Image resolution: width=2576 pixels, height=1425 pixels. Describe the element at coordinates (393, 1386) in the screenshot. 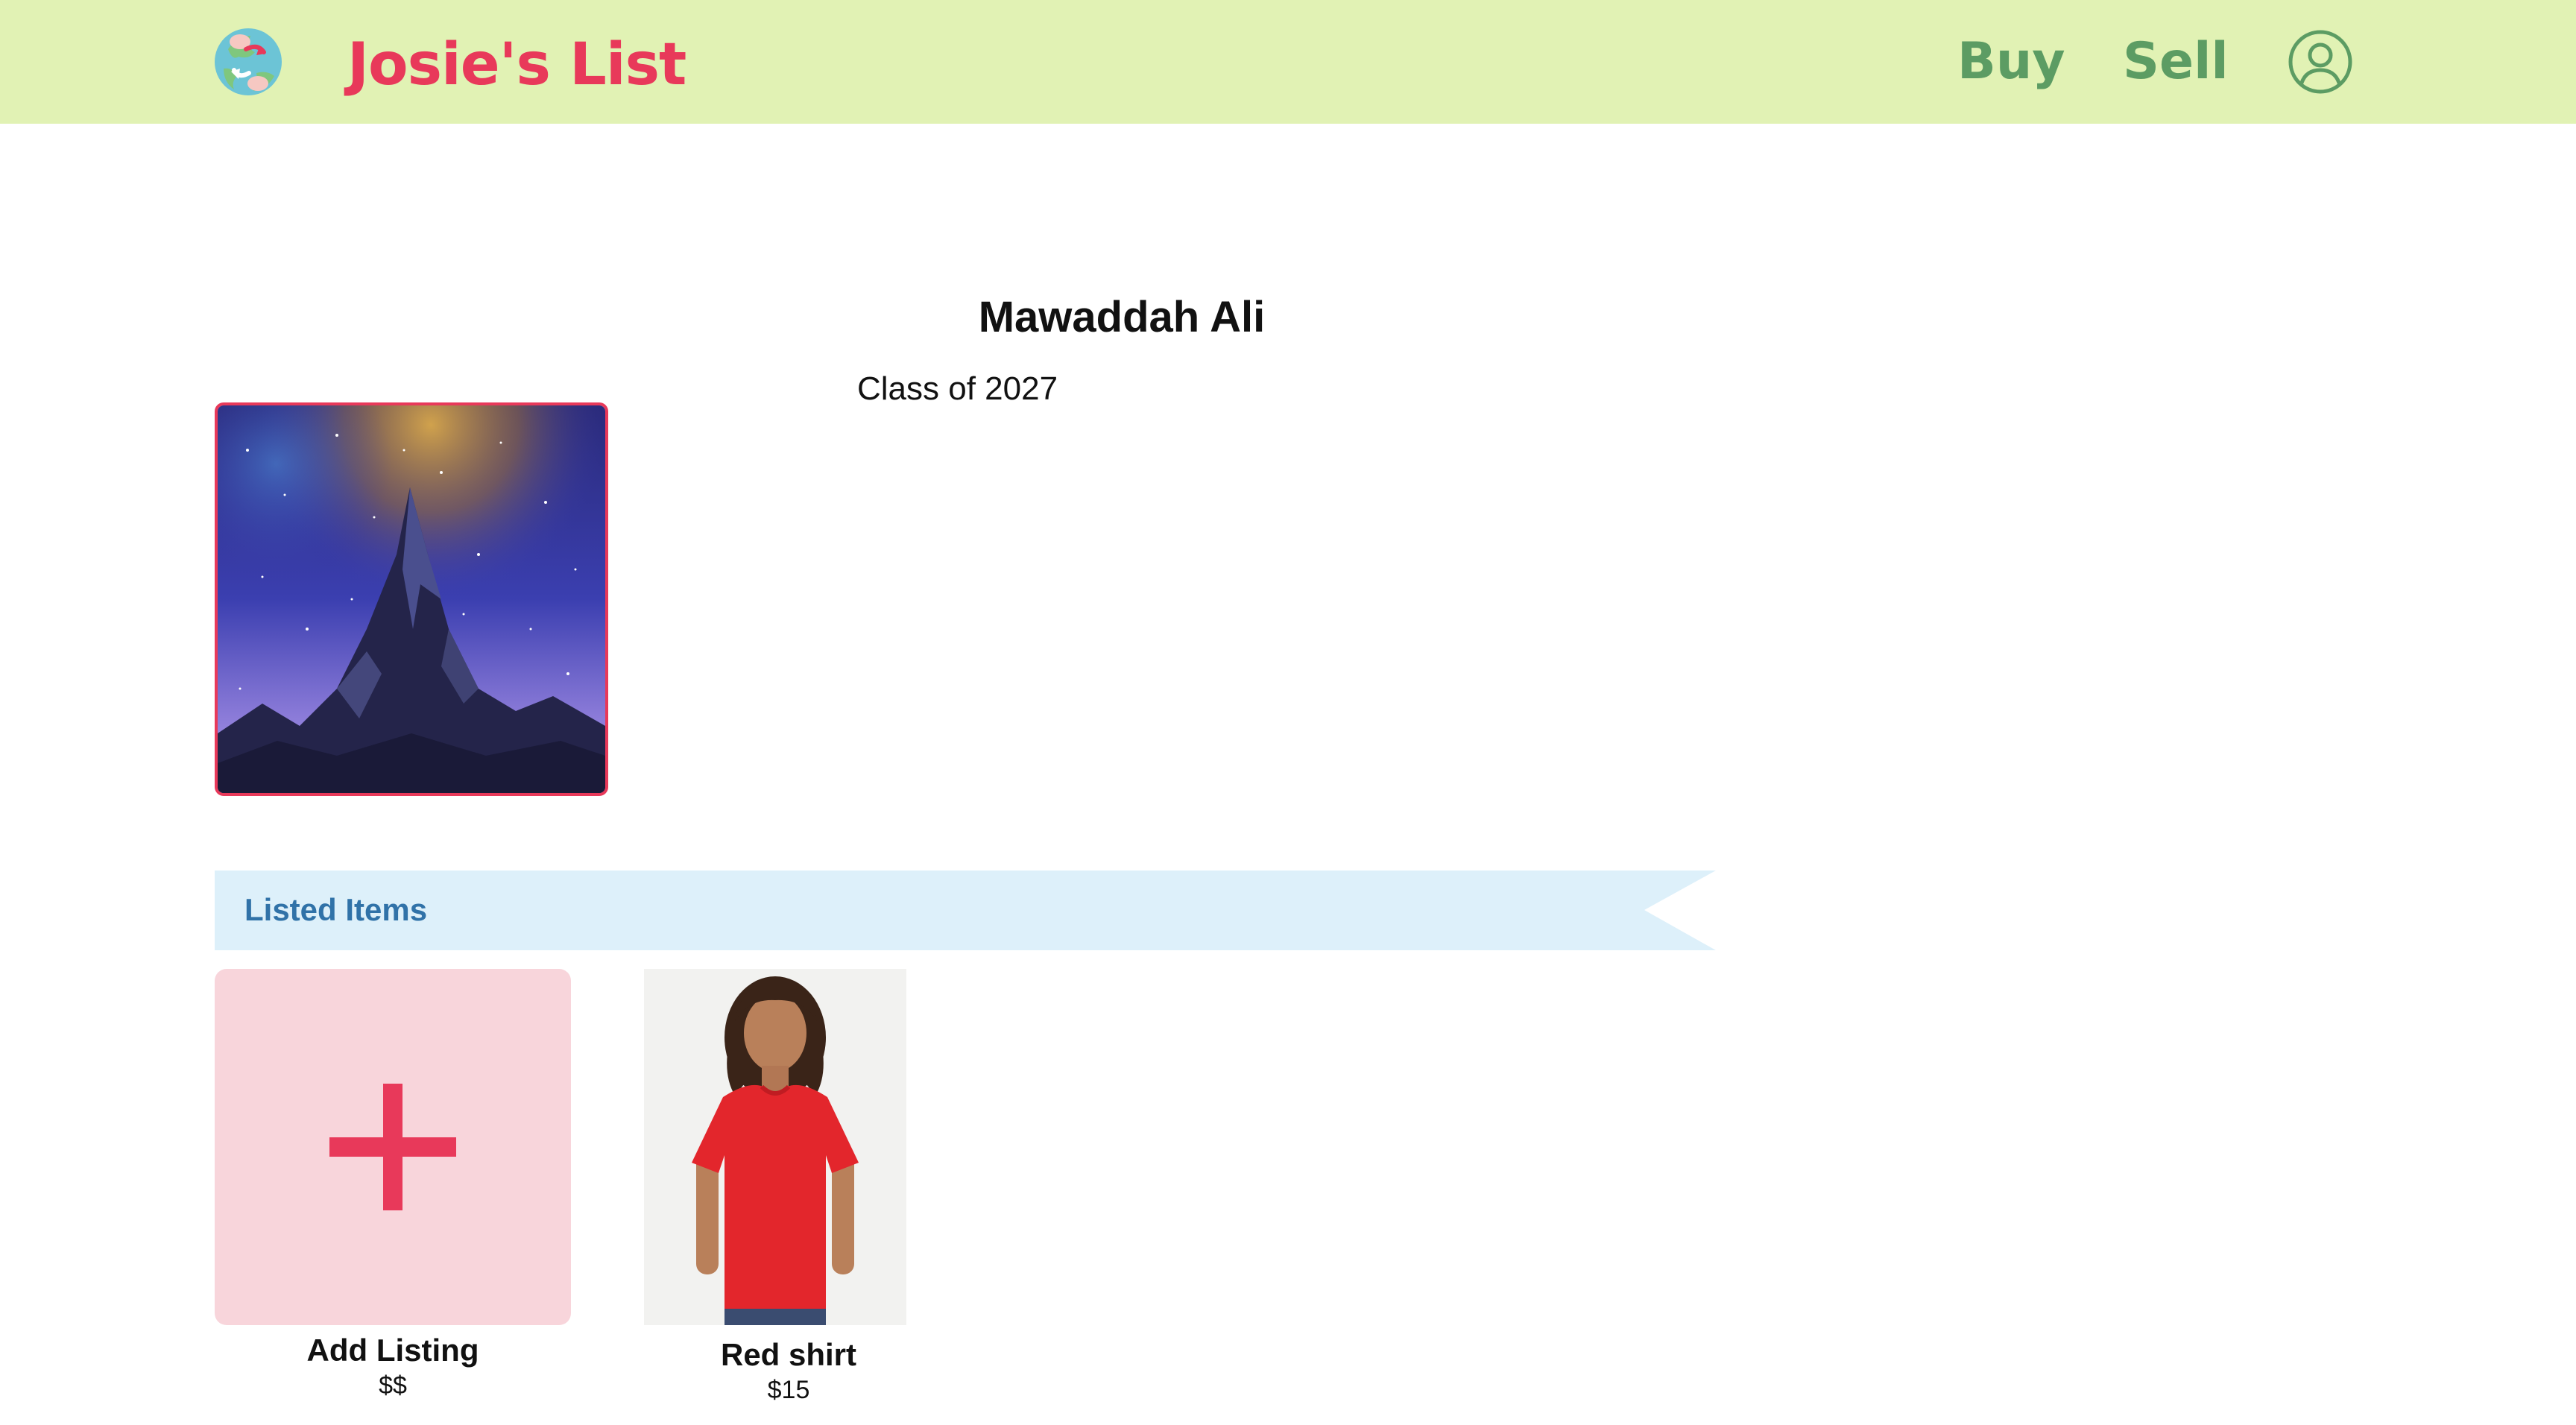

I see `add-listing-price: $$` at that location.